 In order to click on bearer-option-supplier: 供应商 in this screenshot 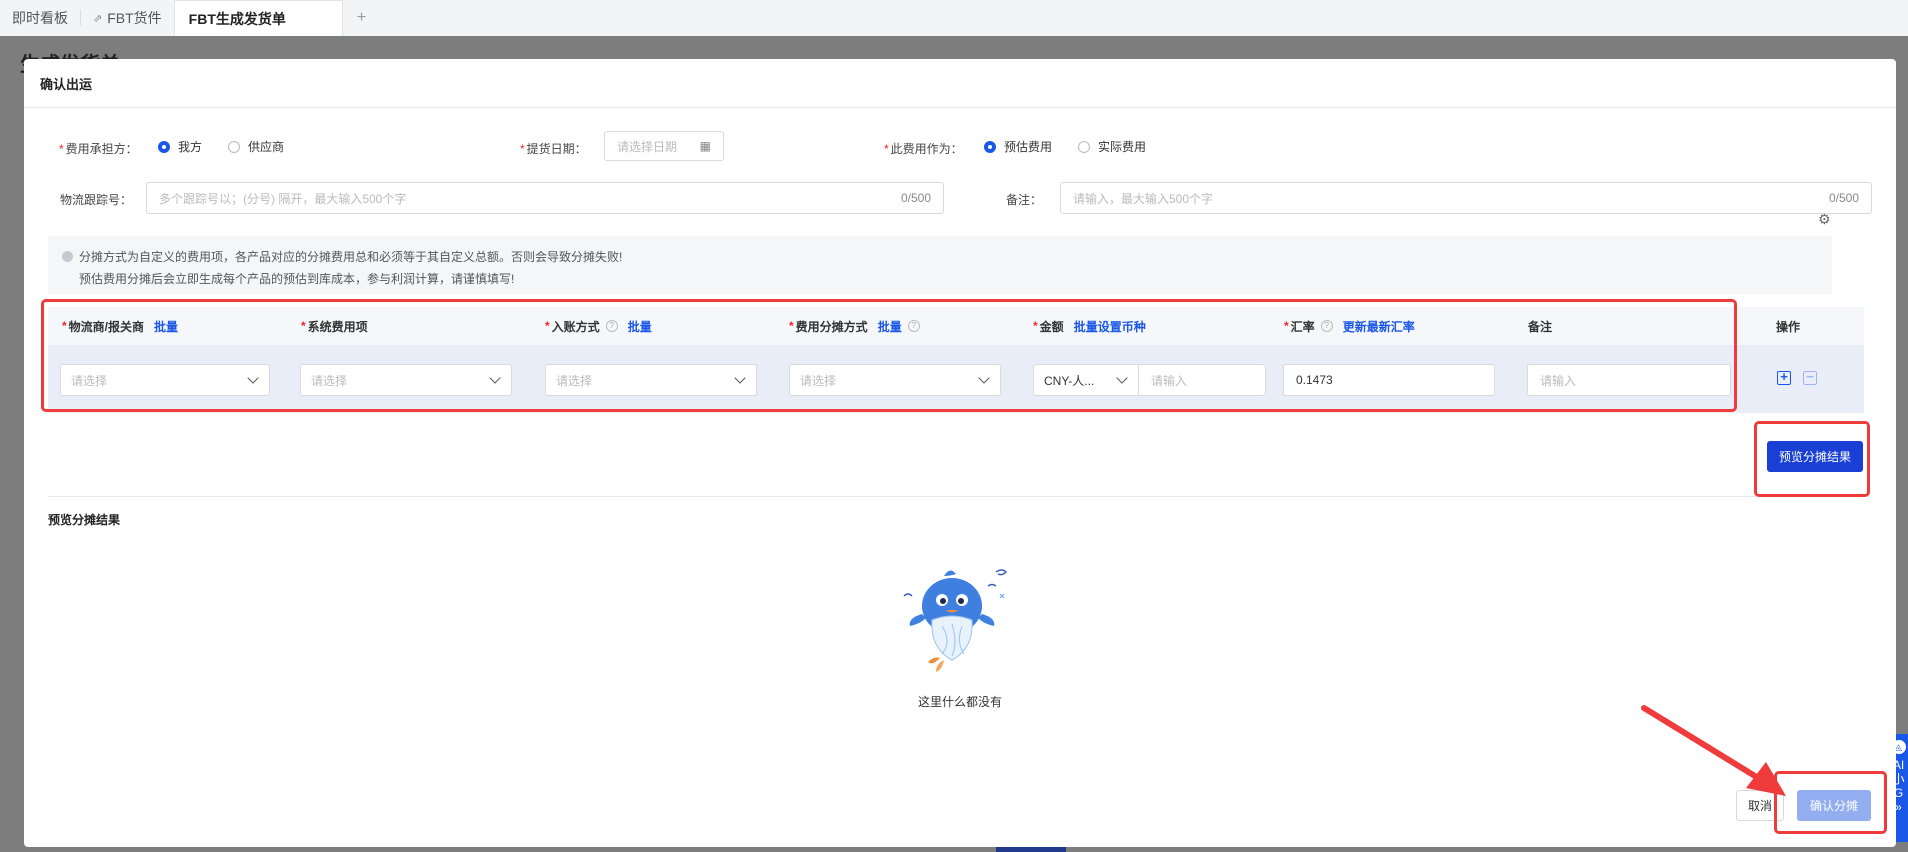, I will do `click(256, 146)`.